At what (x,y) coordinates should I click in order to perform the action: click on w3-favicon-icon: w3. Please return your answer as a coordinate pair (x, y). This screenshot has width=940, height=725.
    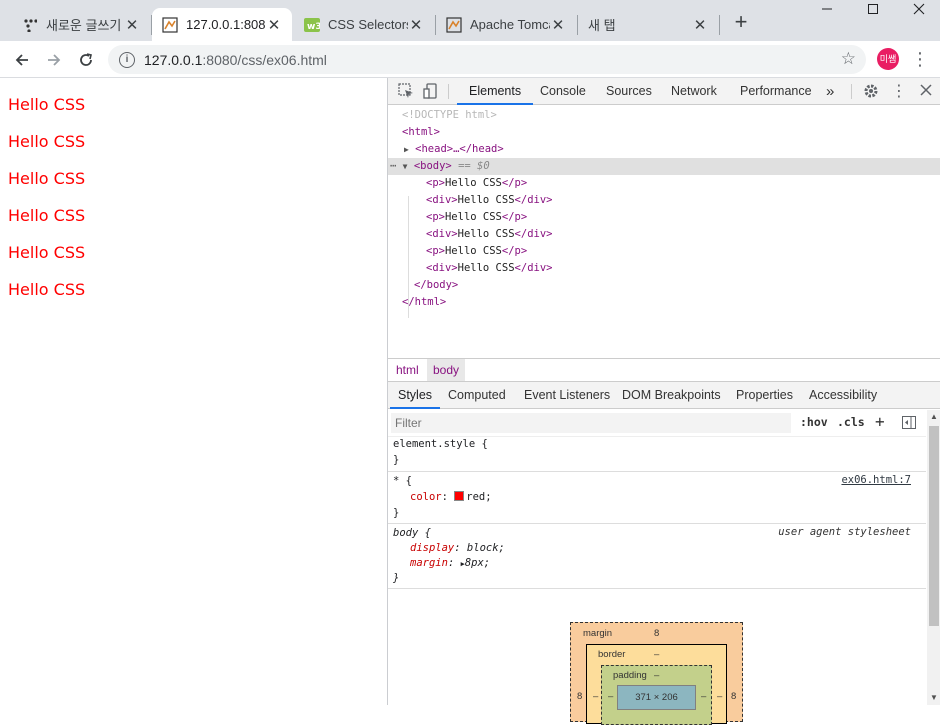
    Looking at the image, I should click on (312, 25).